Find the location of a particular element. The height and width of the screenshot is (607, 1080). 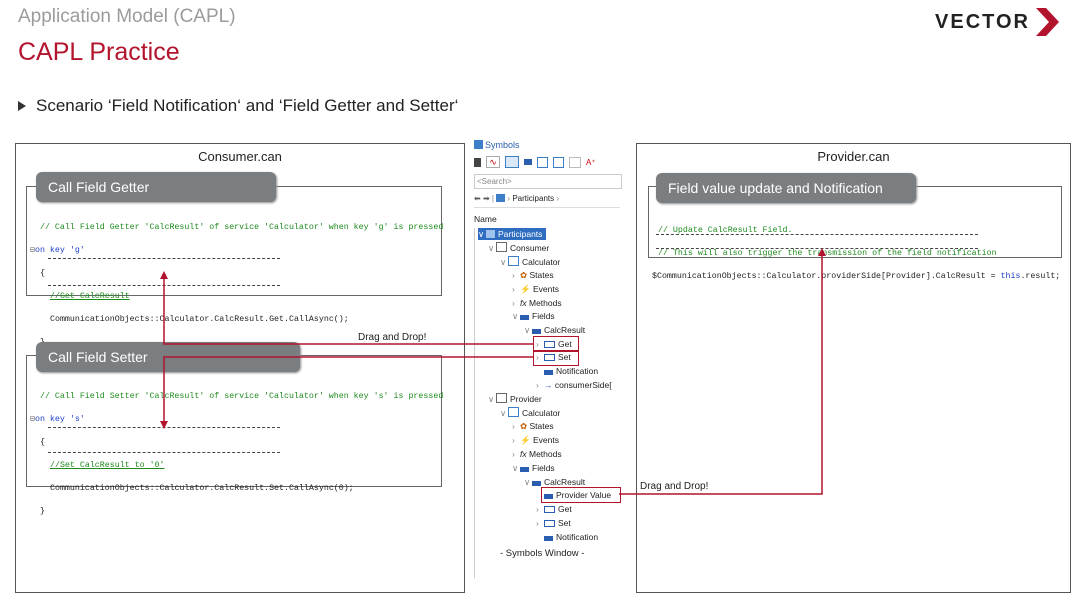

get-connector is located at coordinates (346, 308).